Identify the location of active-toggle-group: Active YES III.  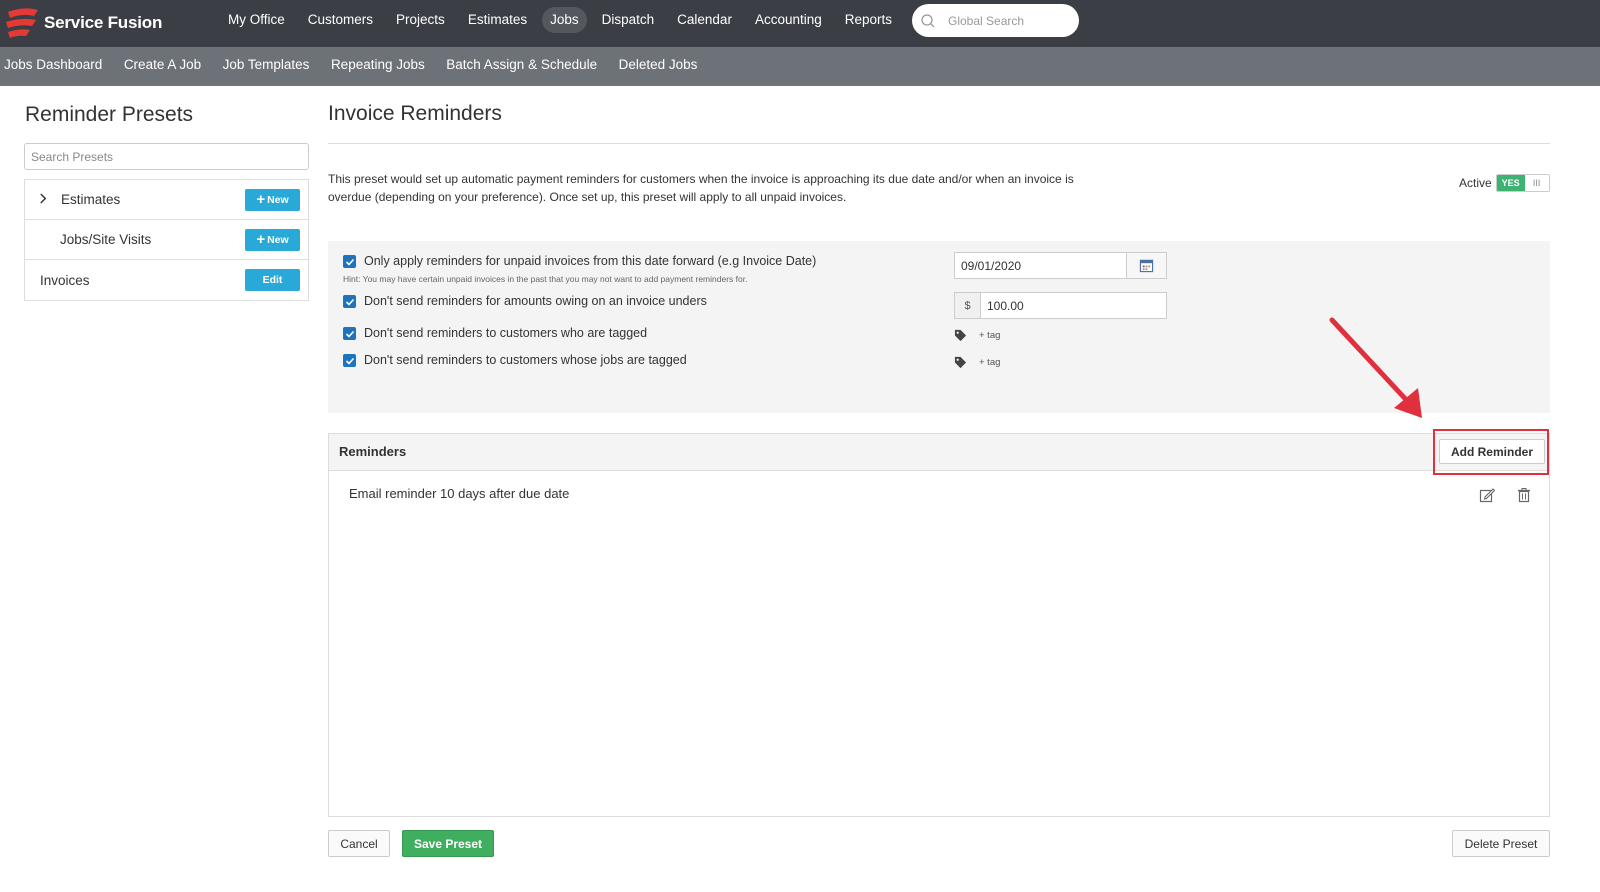
(1504, 183).